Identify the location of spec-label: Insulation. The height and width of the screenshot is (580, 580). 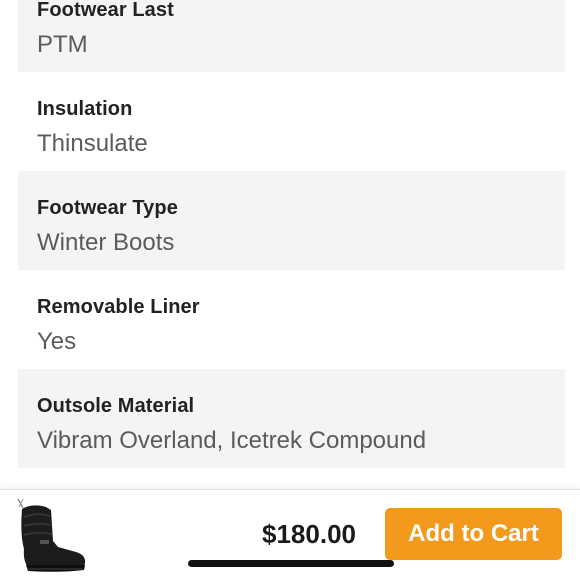
(85, 109).